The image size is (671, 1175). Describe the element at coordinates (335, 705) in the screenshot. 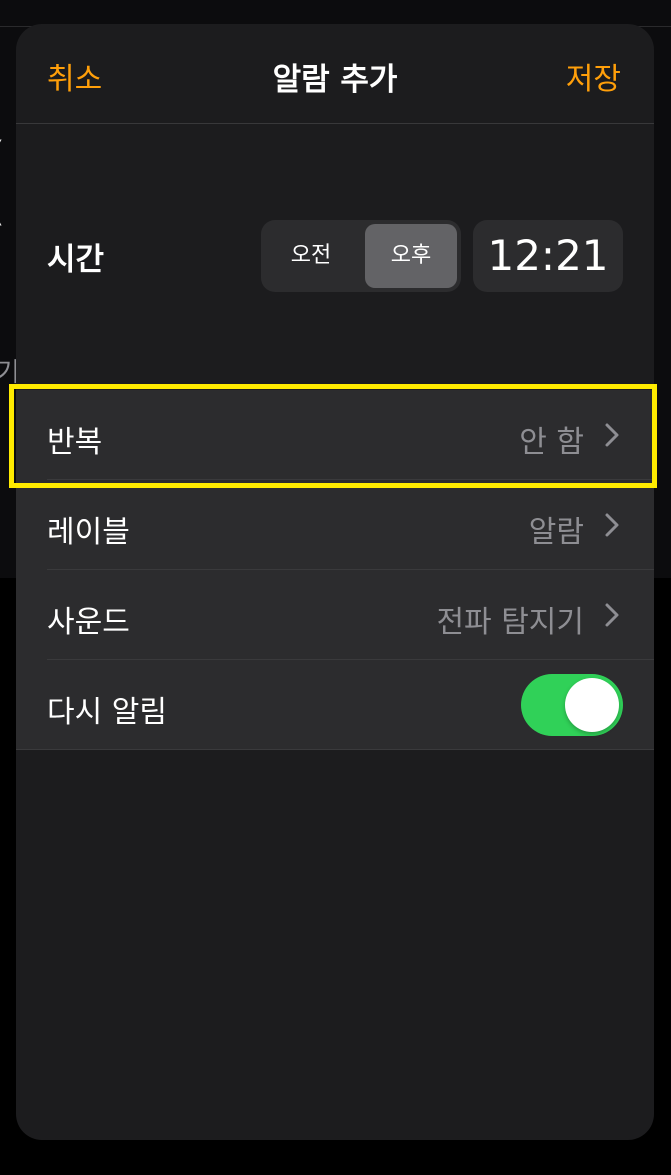

I see `snooze-row: 다시 알림` at that location.